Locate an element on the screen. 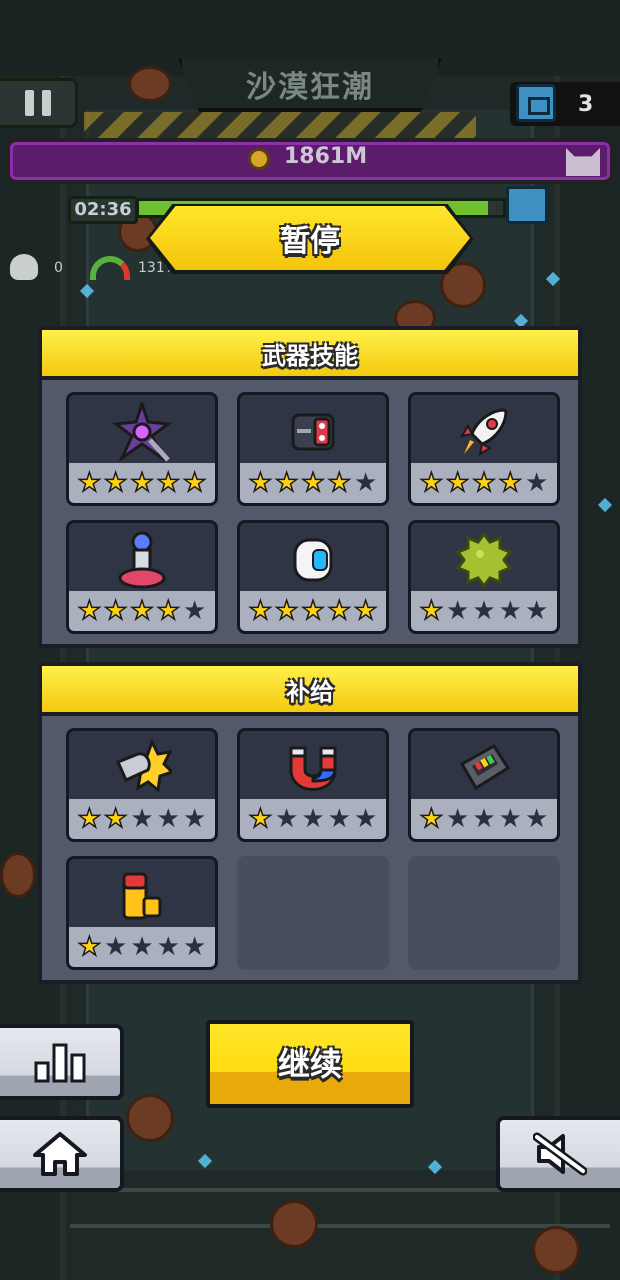 This screenshot has width=620, height=1280. boss-value: 1861M is located at coordinates (326, 156).